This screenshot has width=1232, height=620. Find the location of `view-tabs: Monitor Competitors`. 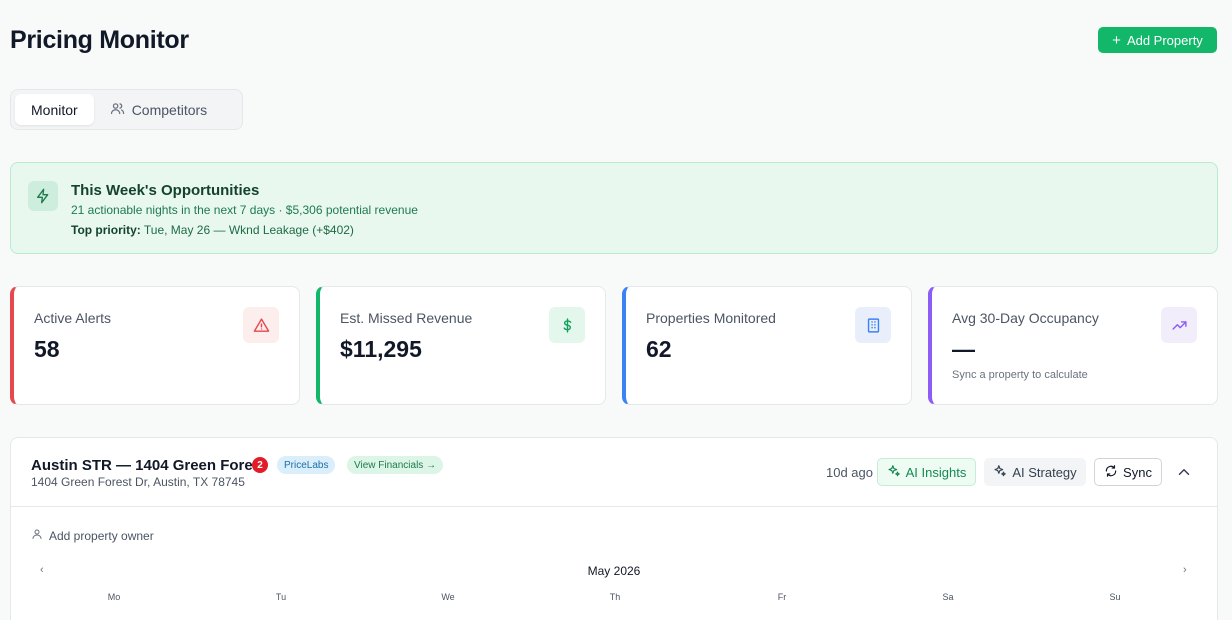

view-tabs: Monitor Competitors is located at coordinates (126, 109).